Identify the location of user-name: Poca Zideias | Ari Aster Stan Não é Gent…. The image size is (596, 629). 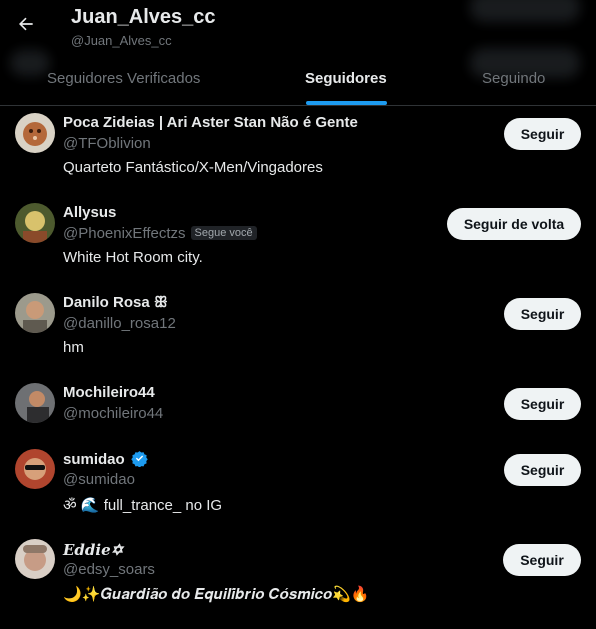
(210, 122).